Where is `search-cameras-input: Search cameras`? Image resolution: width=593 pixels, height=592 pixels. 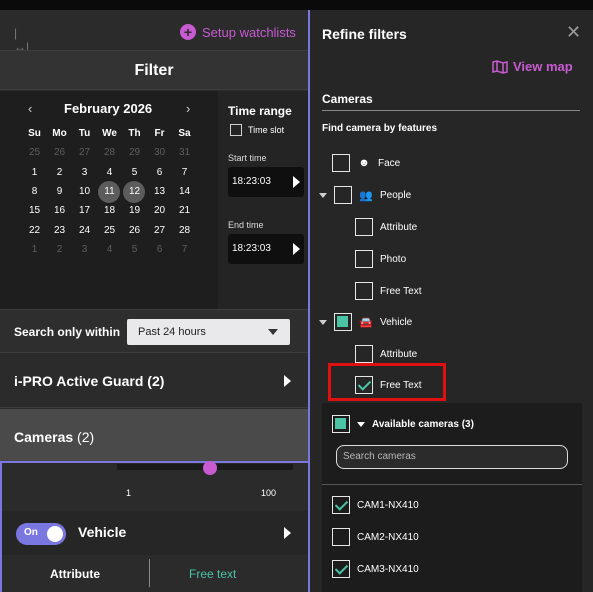
search-cameras-input: Search cameras is located at coordinates (452, 457).